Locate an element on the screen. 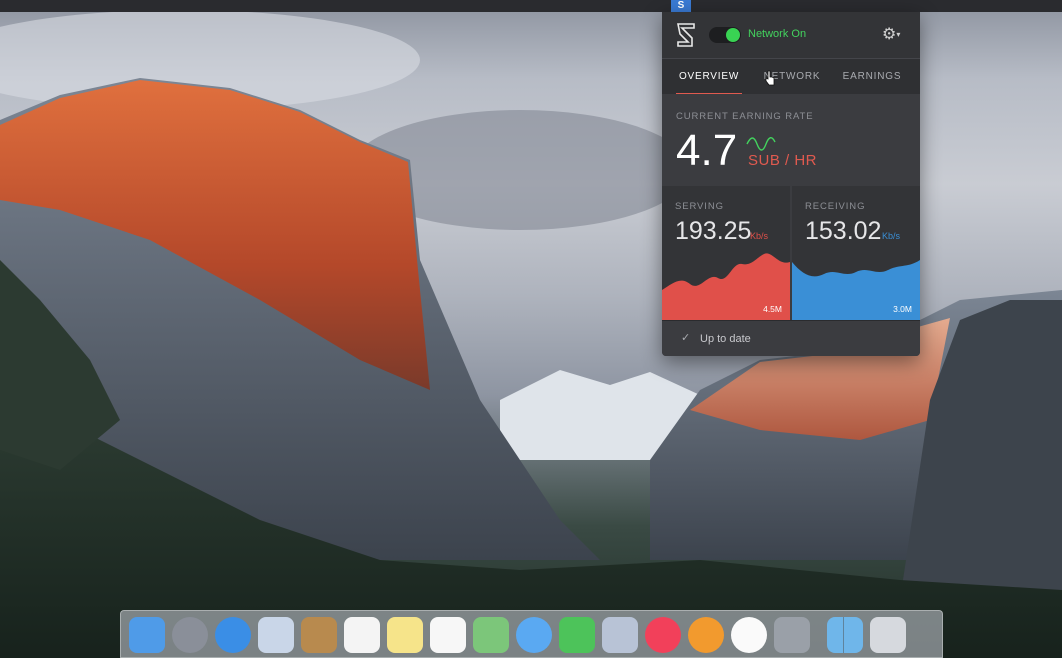  earning-rate-unit: SUB / HR is located at coordinates (783, 160).